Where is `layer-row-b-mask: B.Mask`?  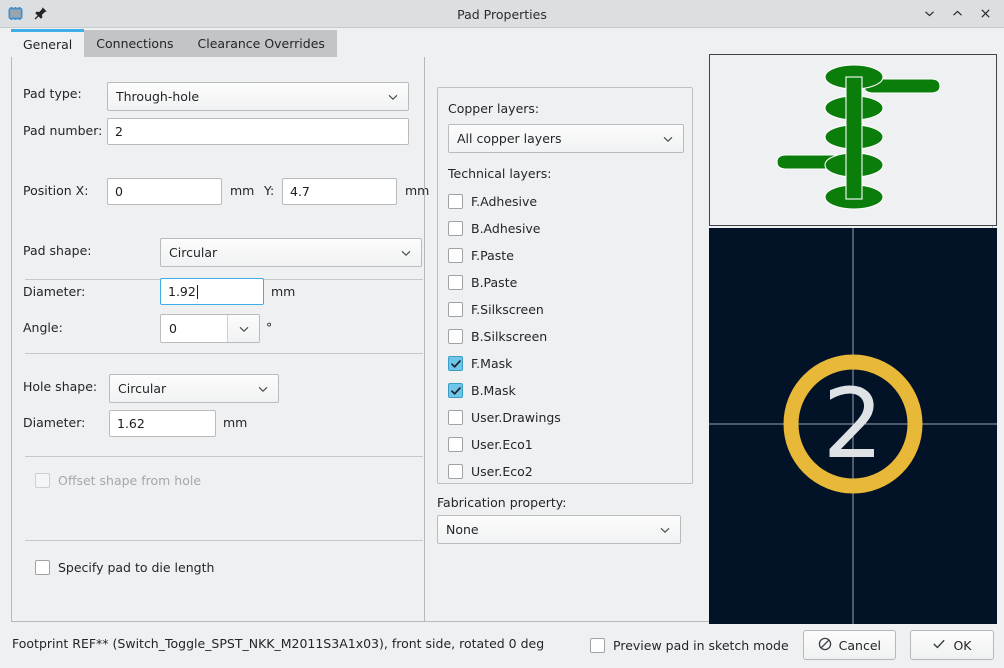 layer-row-b-mask: B.Mask is located at coordinates (566, 390).